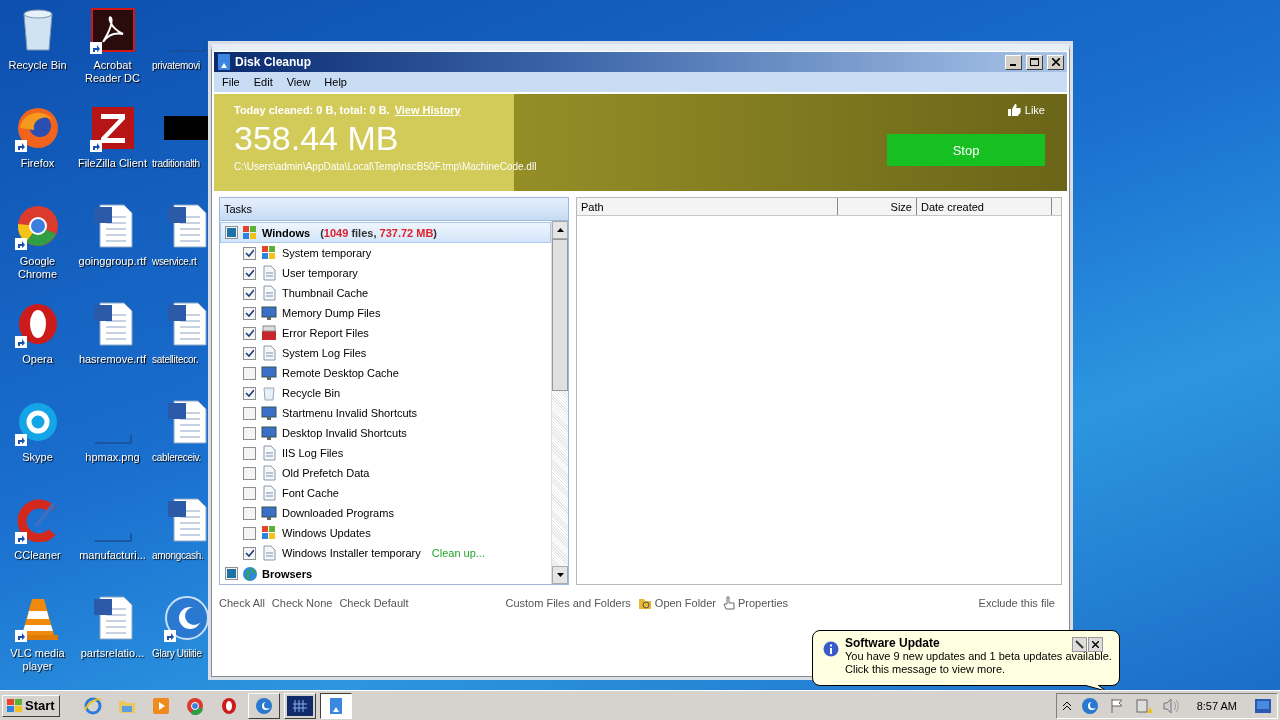  What do you see at coordinates (1116, 705) in the screenshot?
I see `flag-icon` at bounding box center [1116, 705].